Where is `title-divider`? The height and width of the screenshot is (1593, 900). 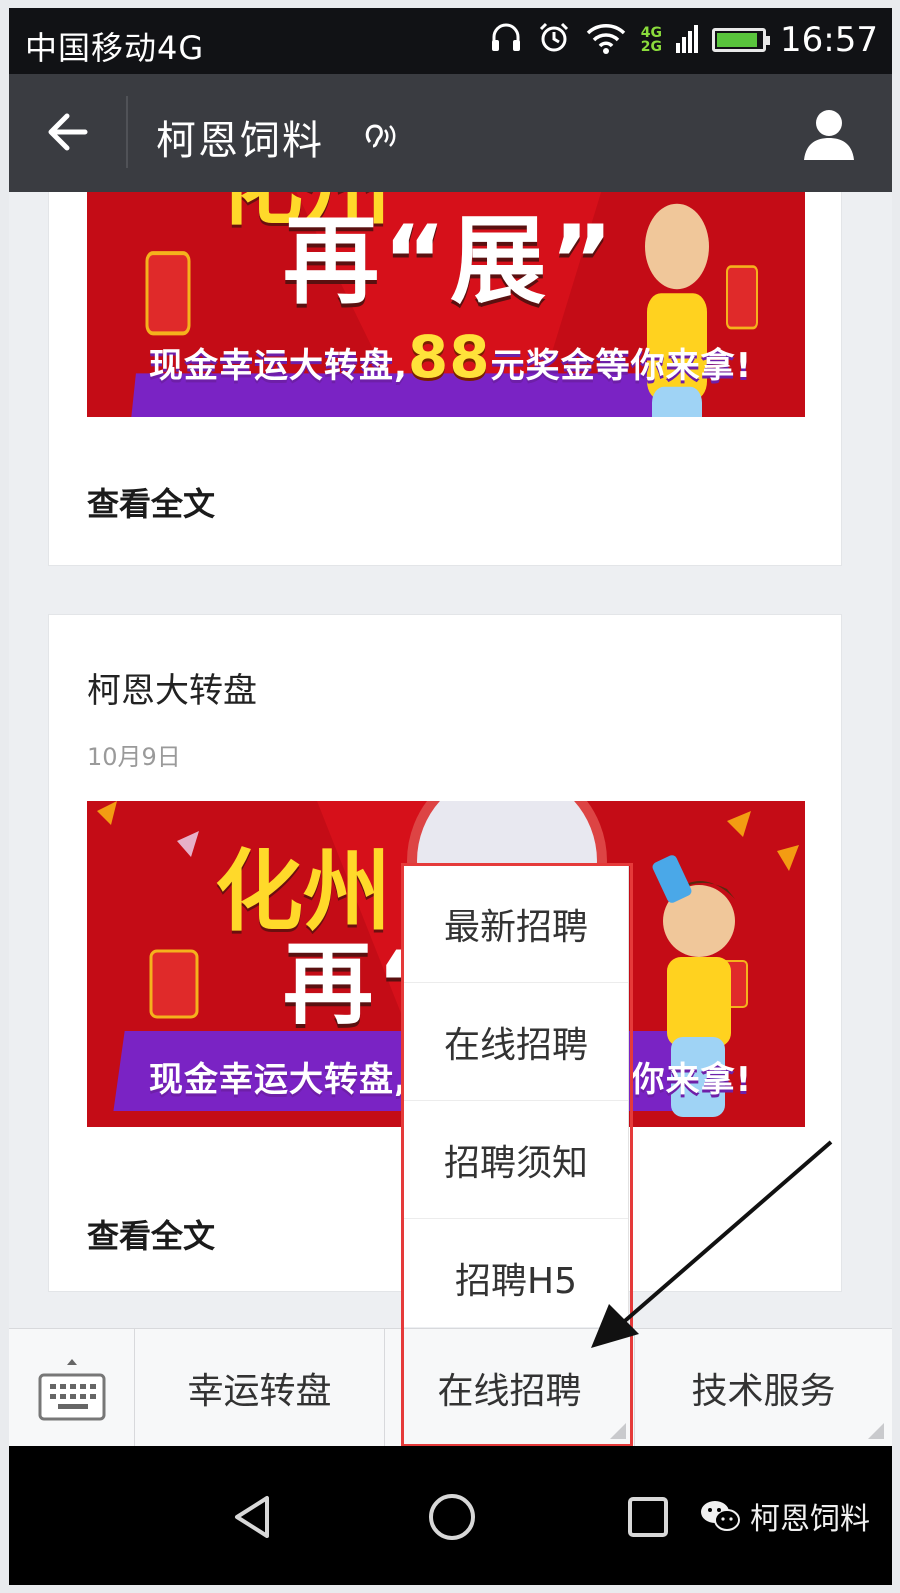
title-divider is located at coordinates (127, 132).